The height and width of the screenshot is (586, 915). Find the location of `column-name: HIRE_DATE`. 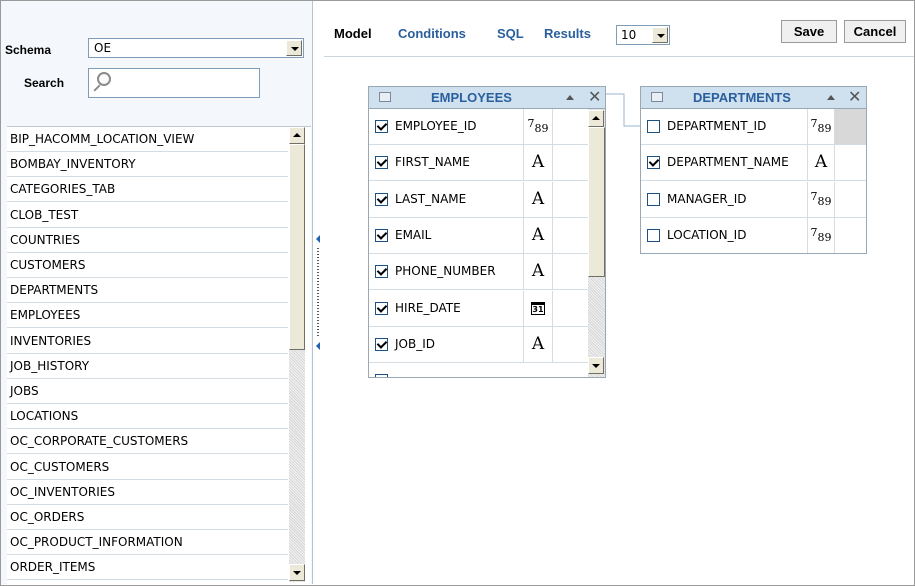

column-name: HIRE_DATE is located at coordinates (428, 307).